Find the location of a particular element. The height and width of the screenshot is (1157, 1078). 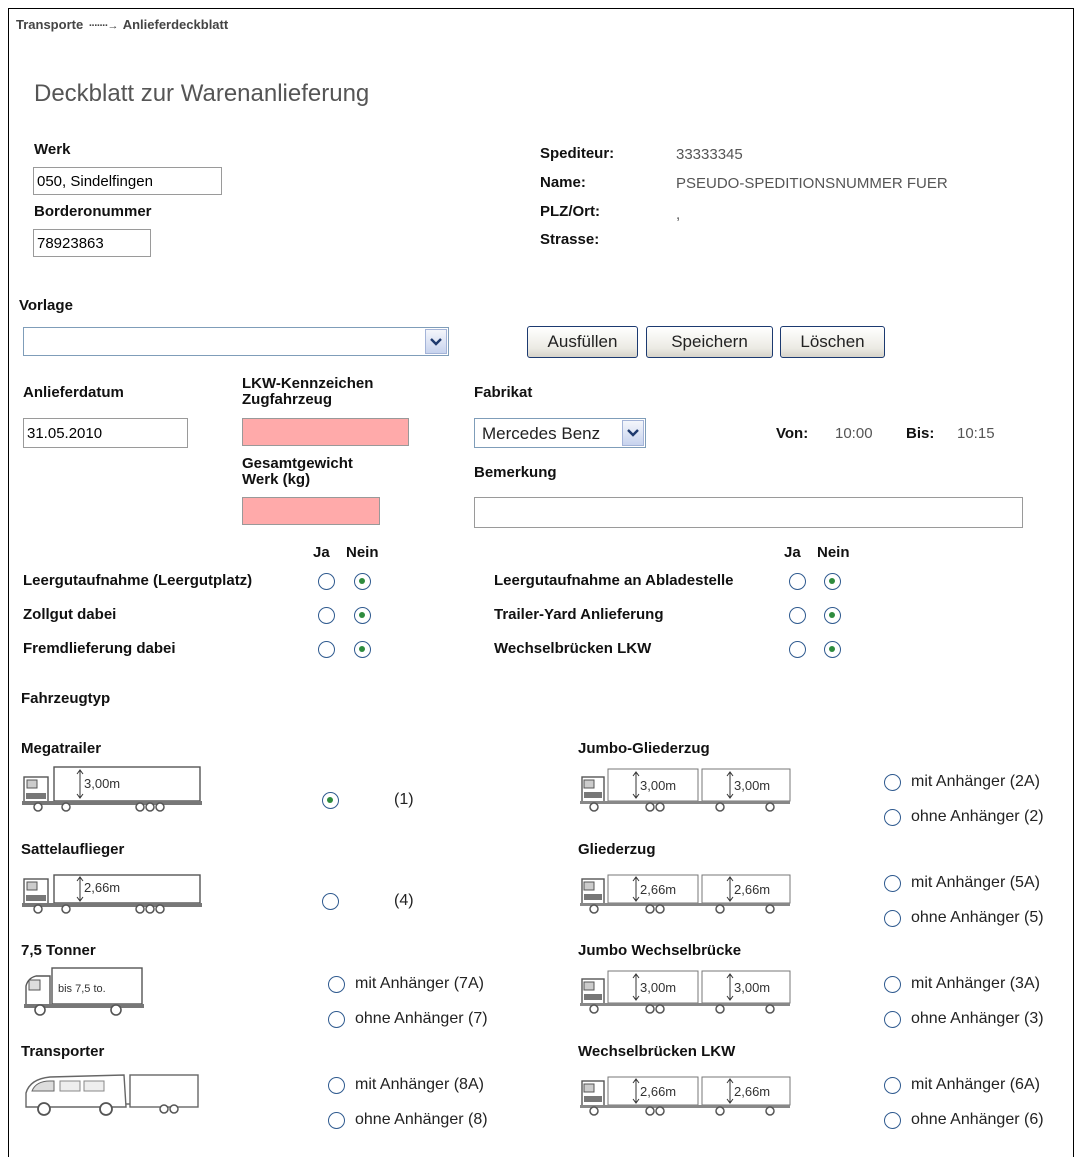

leergutaufnahme-ja-radio is located at coordinates (326, 581).